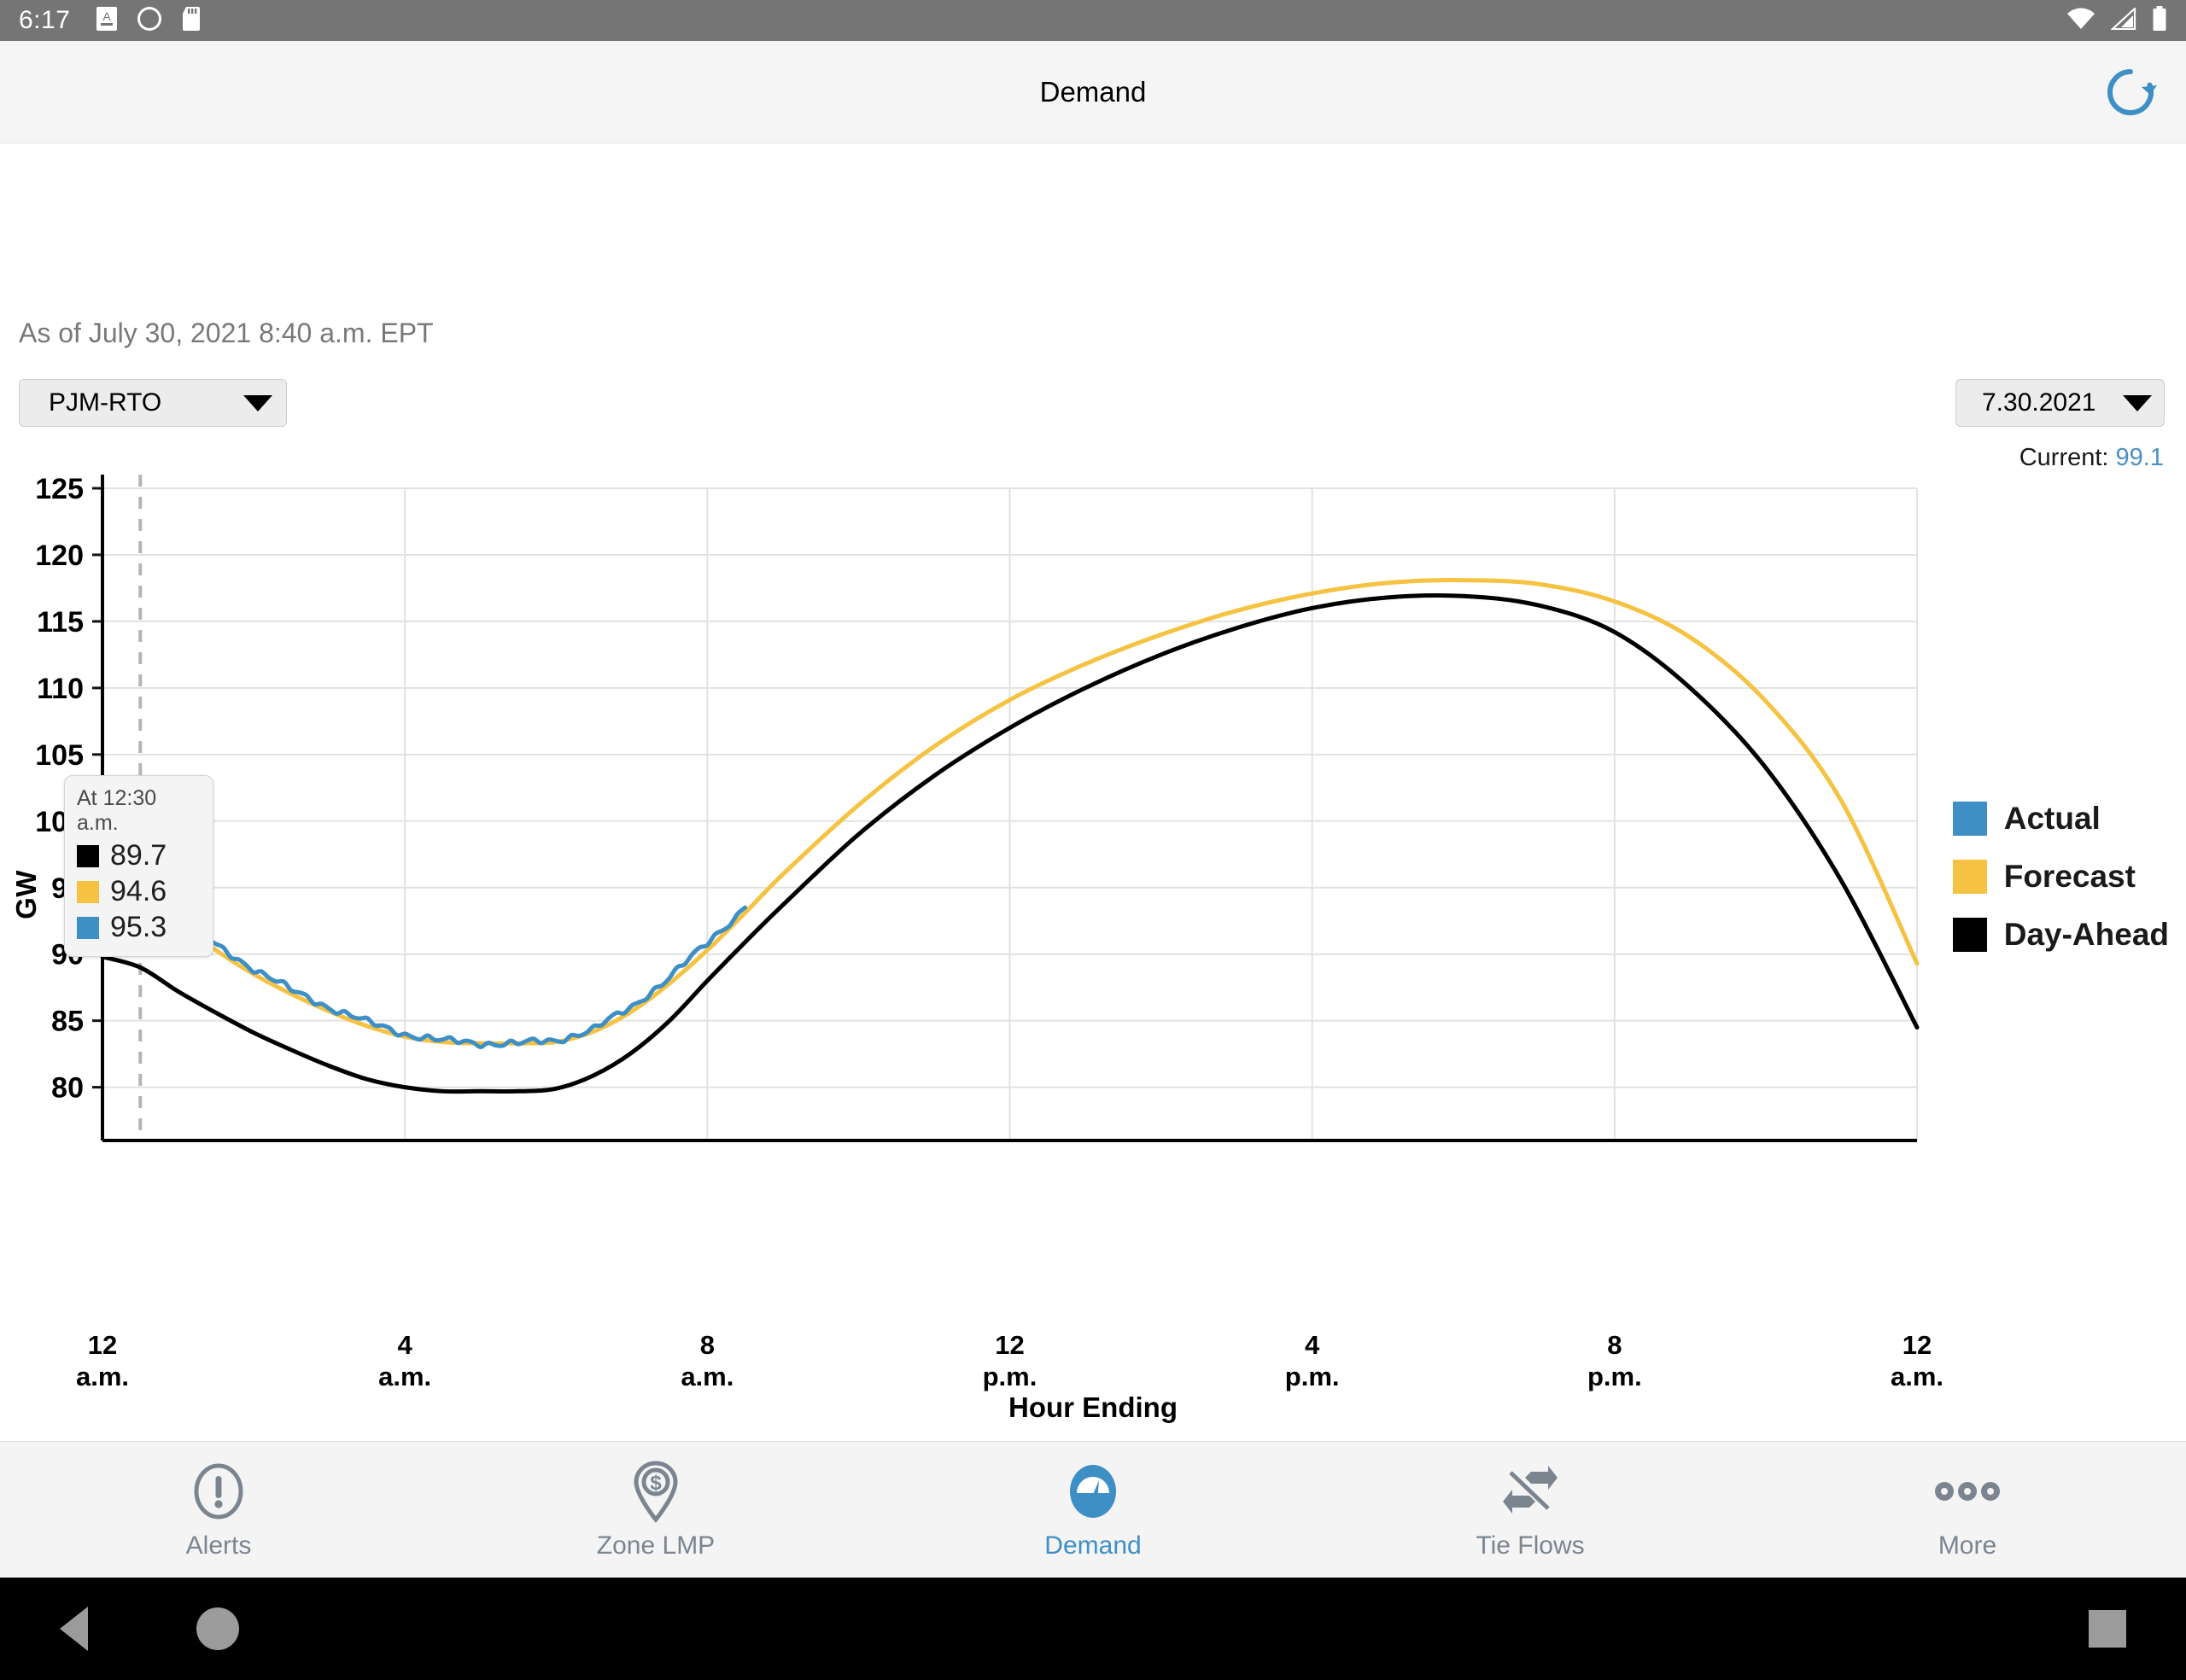  I want to click on tie-flows-arrows-icon, so click(1530, 1491).